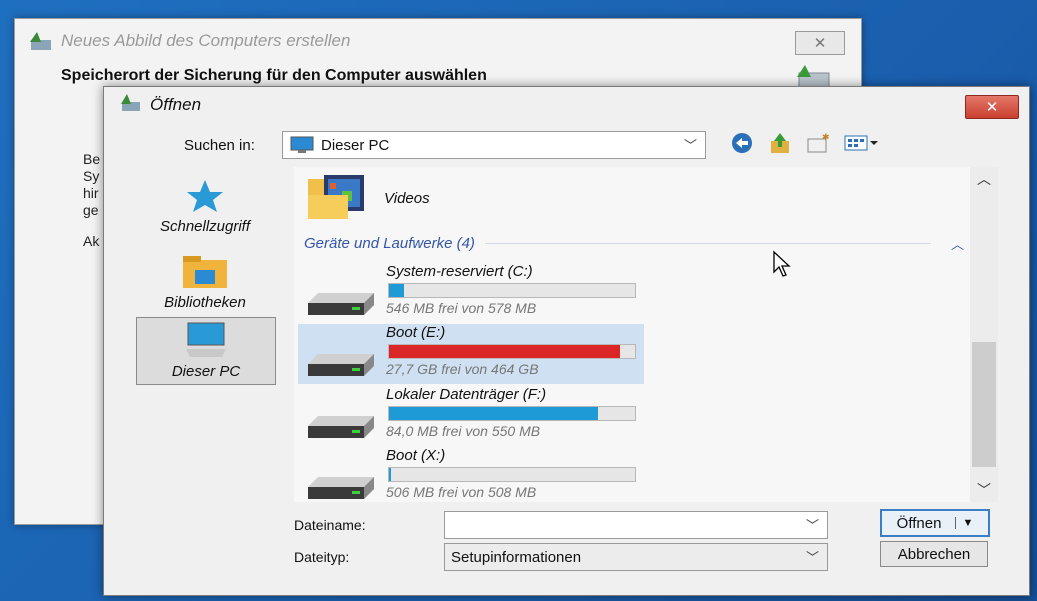 Image resolution: width=1037 pixels, height=601 pixels. I want to click on drive-free-space: 546 MB frei von 578 MB, so click(461, 308).